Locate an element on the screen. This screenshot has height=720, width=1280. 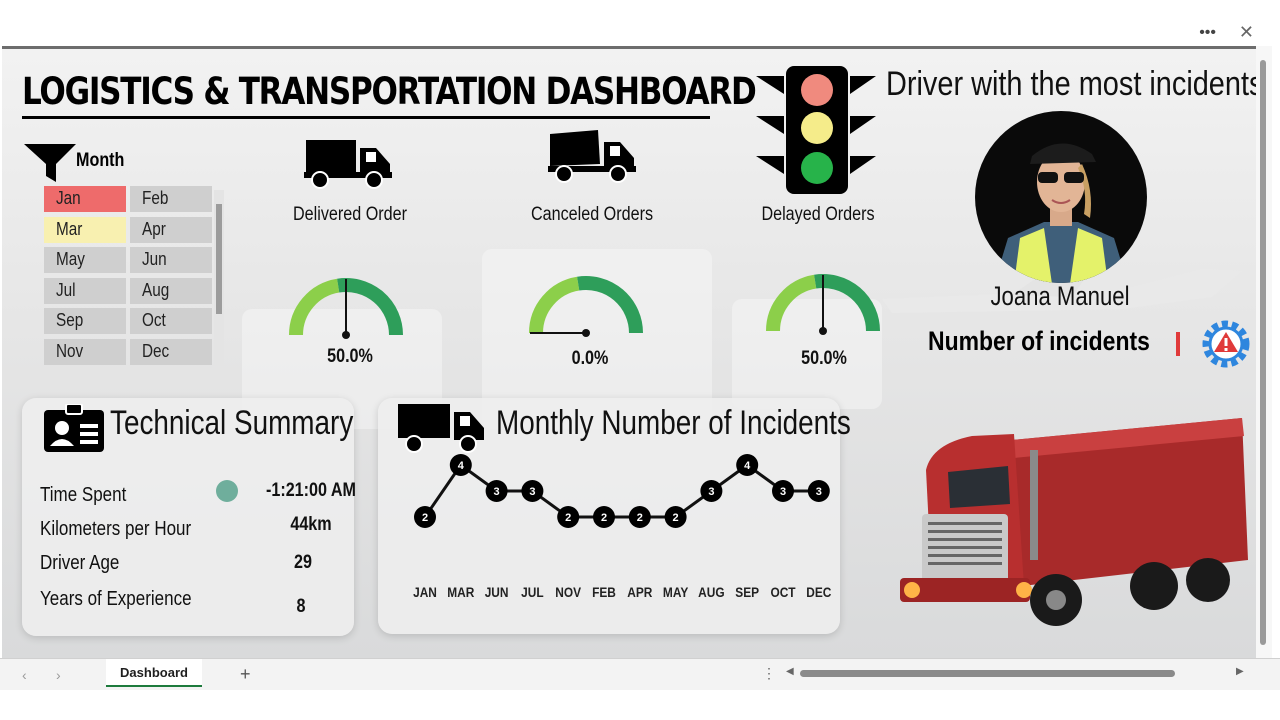
x-tick-label: MAR is located at coordinates (461, 592).